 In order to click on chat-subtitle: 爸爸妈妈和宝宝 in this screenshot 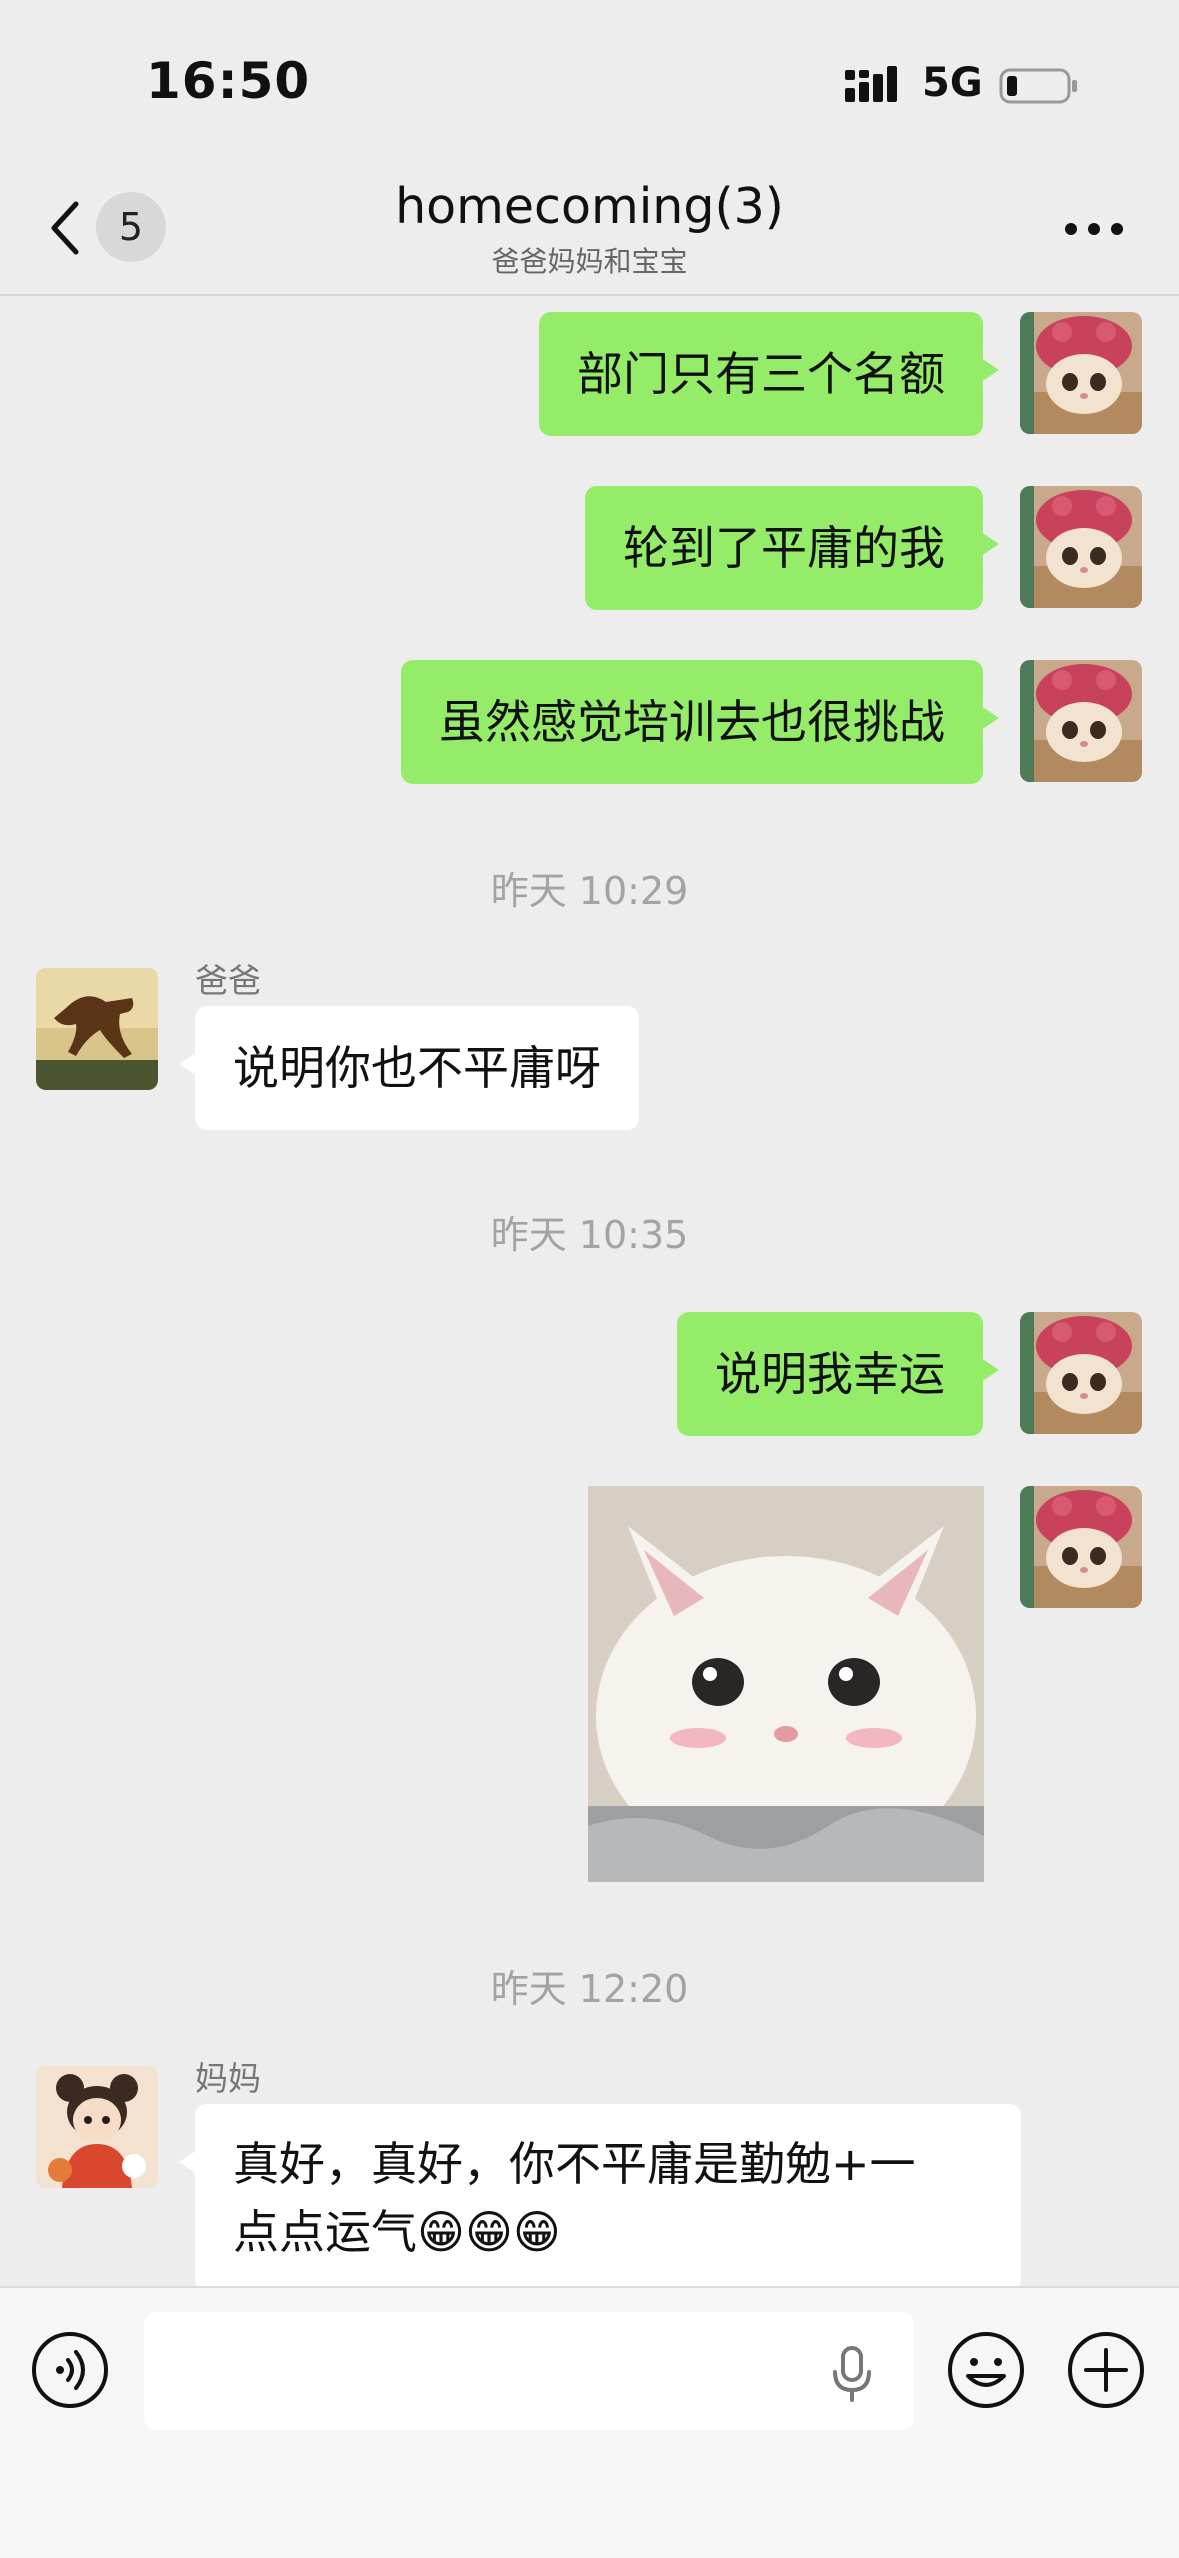, I will do `click(589, 261)`.